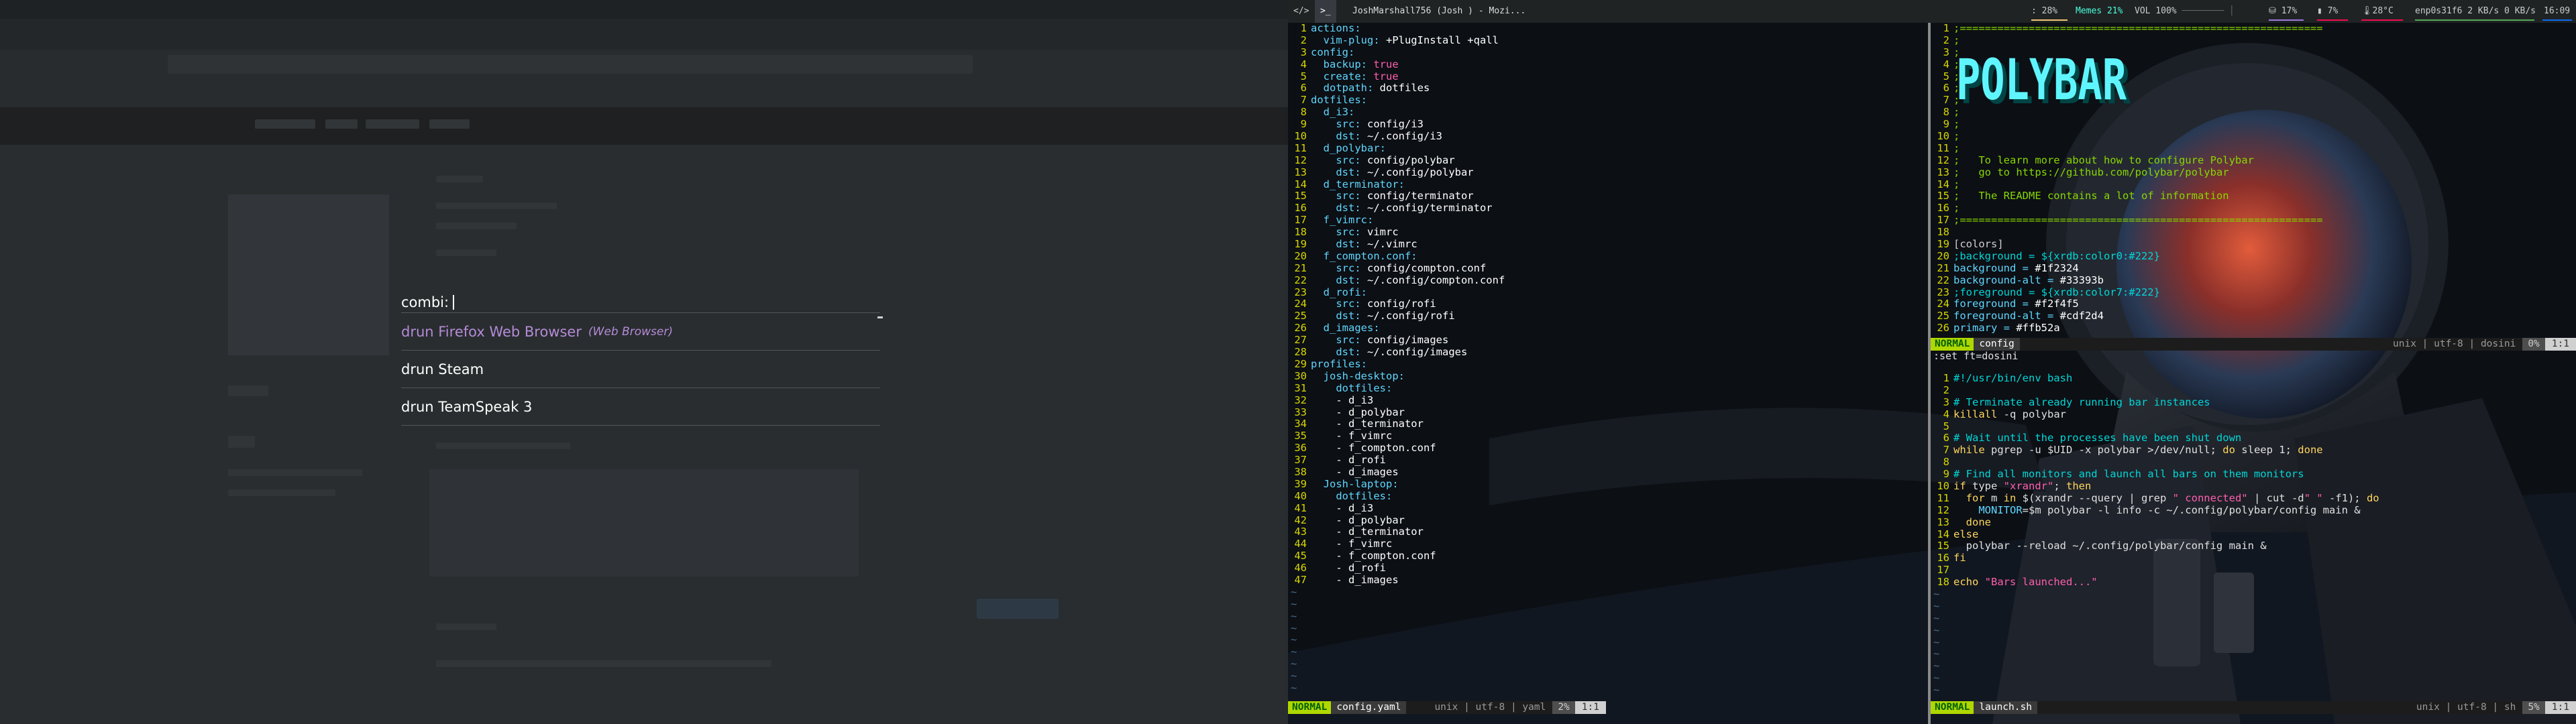 This screenshot has height=724, width=2576. What do you see at coordinates (1401, 304) in the screenshot?
I see `code-token: config/rofi` at bounding box center [1401, 304].